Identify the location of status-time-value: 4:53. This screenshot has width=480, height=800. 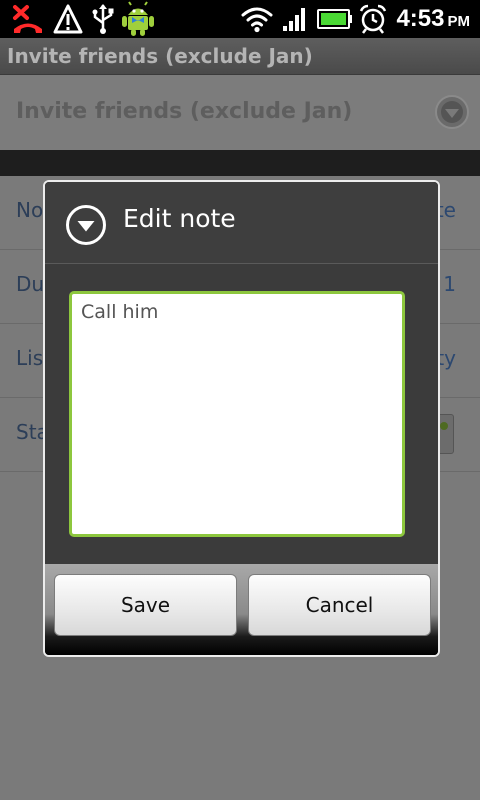
(420, 18).